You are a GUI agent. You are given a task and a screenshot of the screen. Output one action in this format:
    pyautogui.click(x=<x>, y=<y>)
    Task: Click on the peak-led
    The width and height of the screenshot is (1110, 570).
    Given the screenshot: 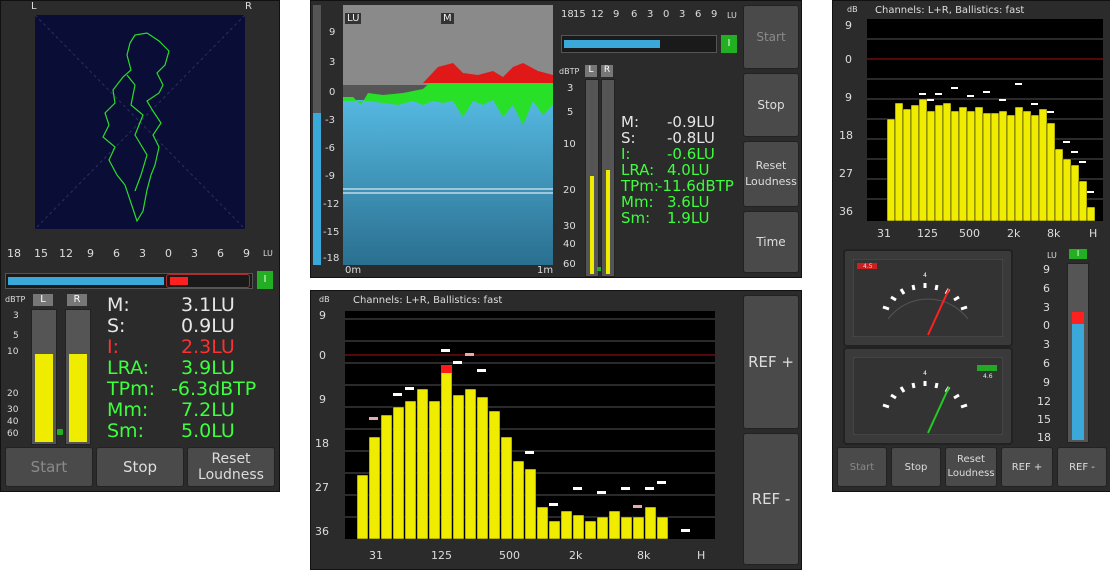 What is the action you would take?
    pyautogui.click(x=60, y=432)
    